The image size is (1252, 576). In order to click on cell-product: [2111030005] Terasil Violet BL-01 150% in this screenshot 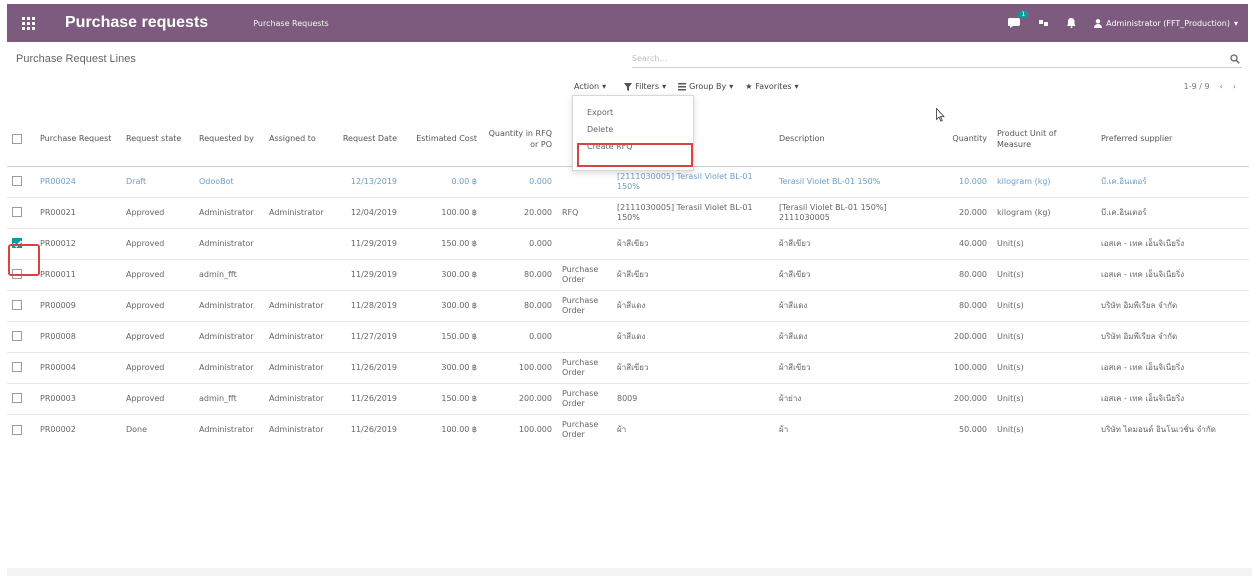, I will do `click(693, 212)`.